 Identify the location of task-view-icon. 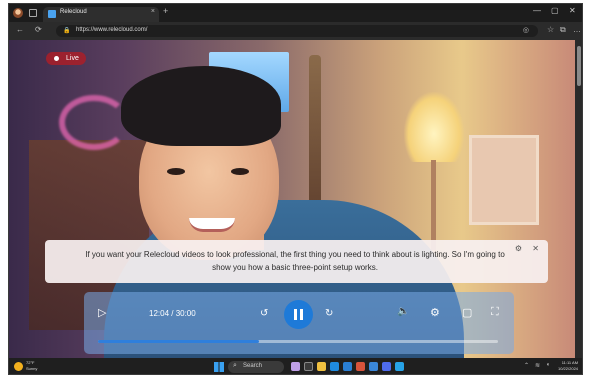
(308, 366).